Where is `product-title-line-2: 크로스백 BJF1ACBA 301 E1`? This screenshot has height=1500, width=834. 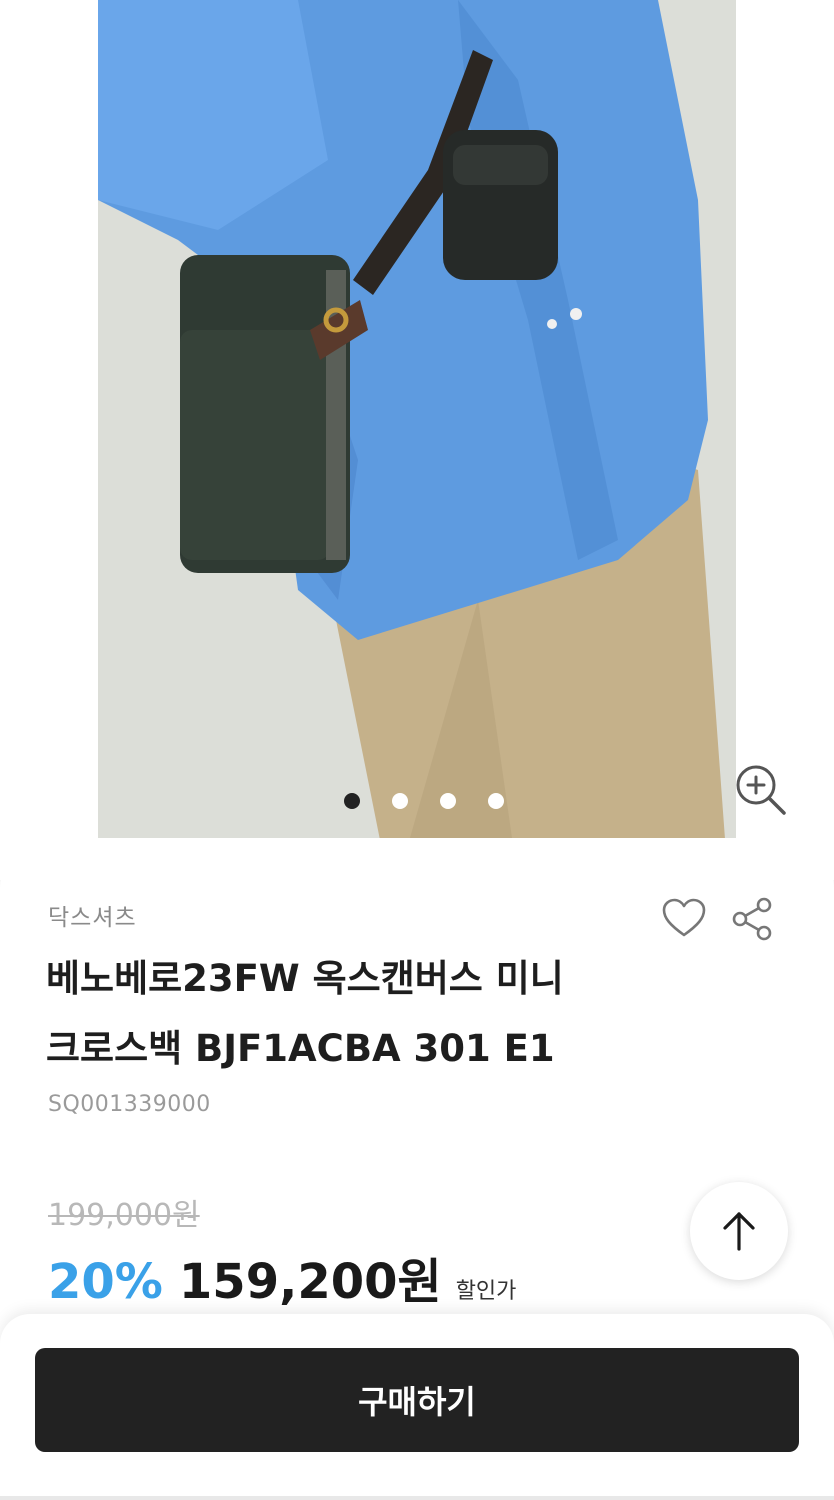
product-title-line-2: 크로스백 BJF1ACBA 301 E1 is located at coordinates (300, 1048).